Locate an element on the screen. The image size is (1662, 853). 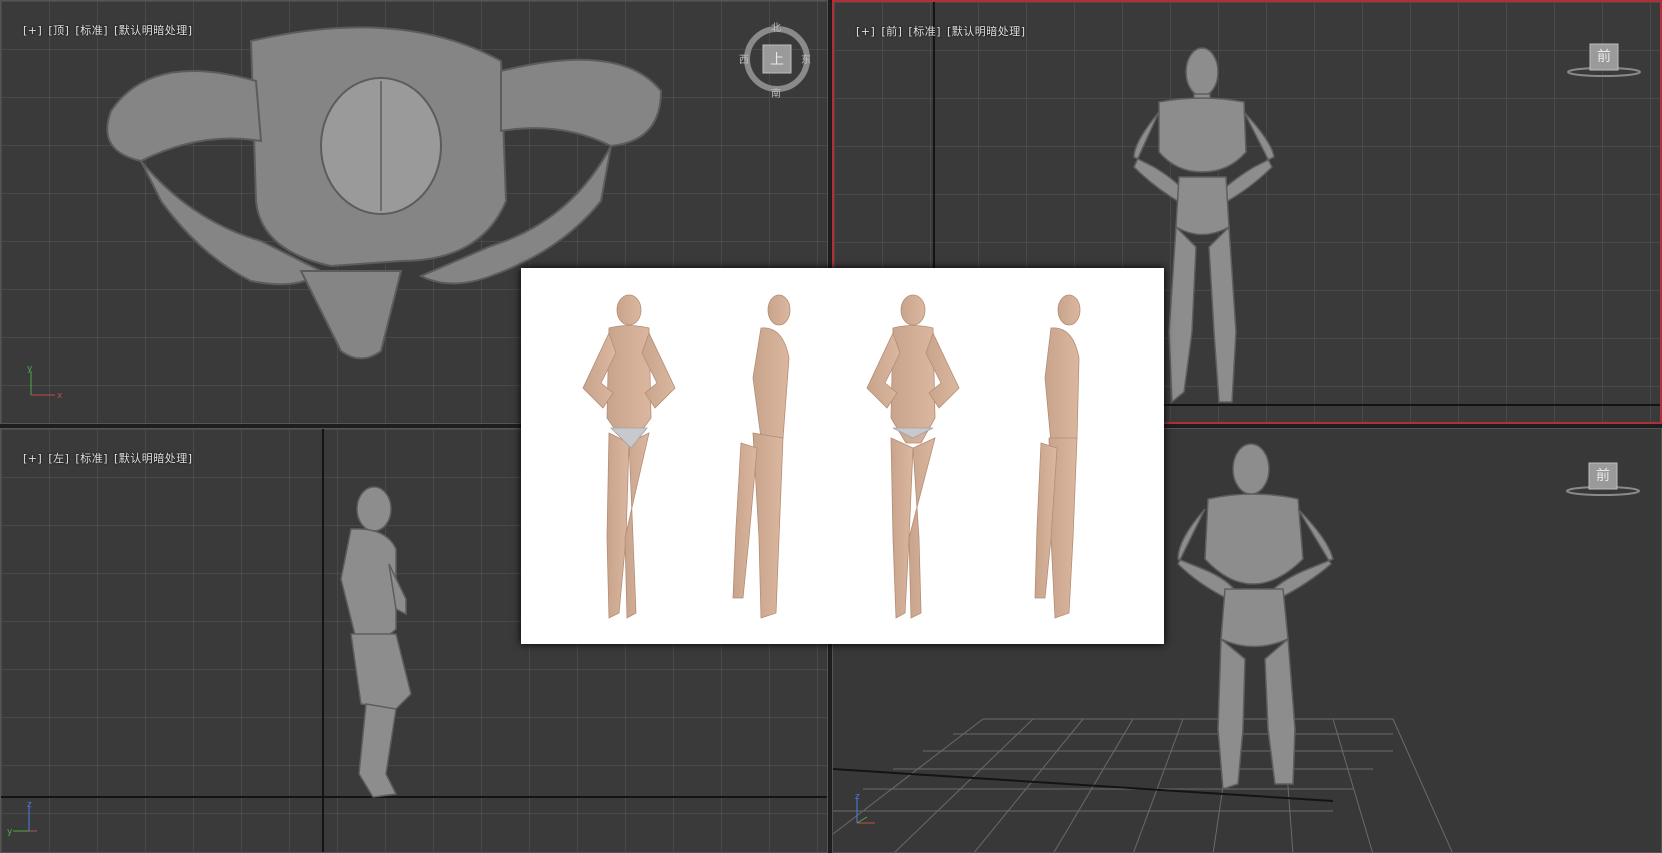
view-type-label: [左] is located at coordinates (58, 458).